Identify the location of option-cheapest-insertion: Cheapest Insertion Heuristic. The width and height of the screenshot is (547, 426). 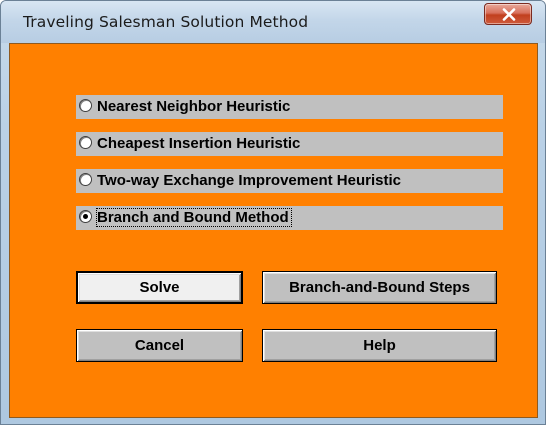
(289, 144).